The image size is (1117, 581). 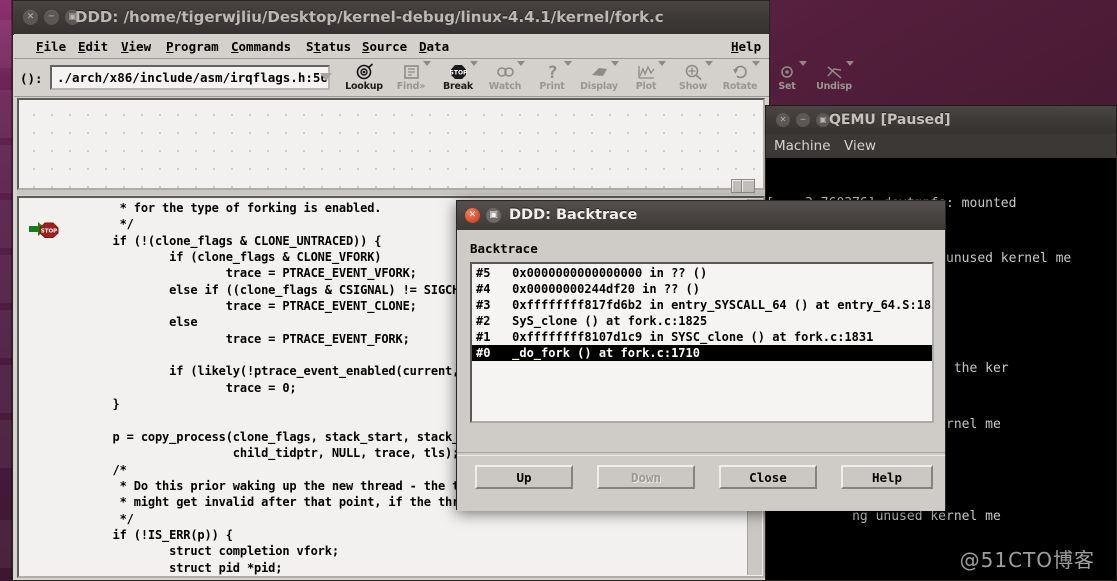 What do you see at coordinates (787, 86) in the screenshot?
I see `toolbar-set-label: Set` at bounding box center [787, 86].